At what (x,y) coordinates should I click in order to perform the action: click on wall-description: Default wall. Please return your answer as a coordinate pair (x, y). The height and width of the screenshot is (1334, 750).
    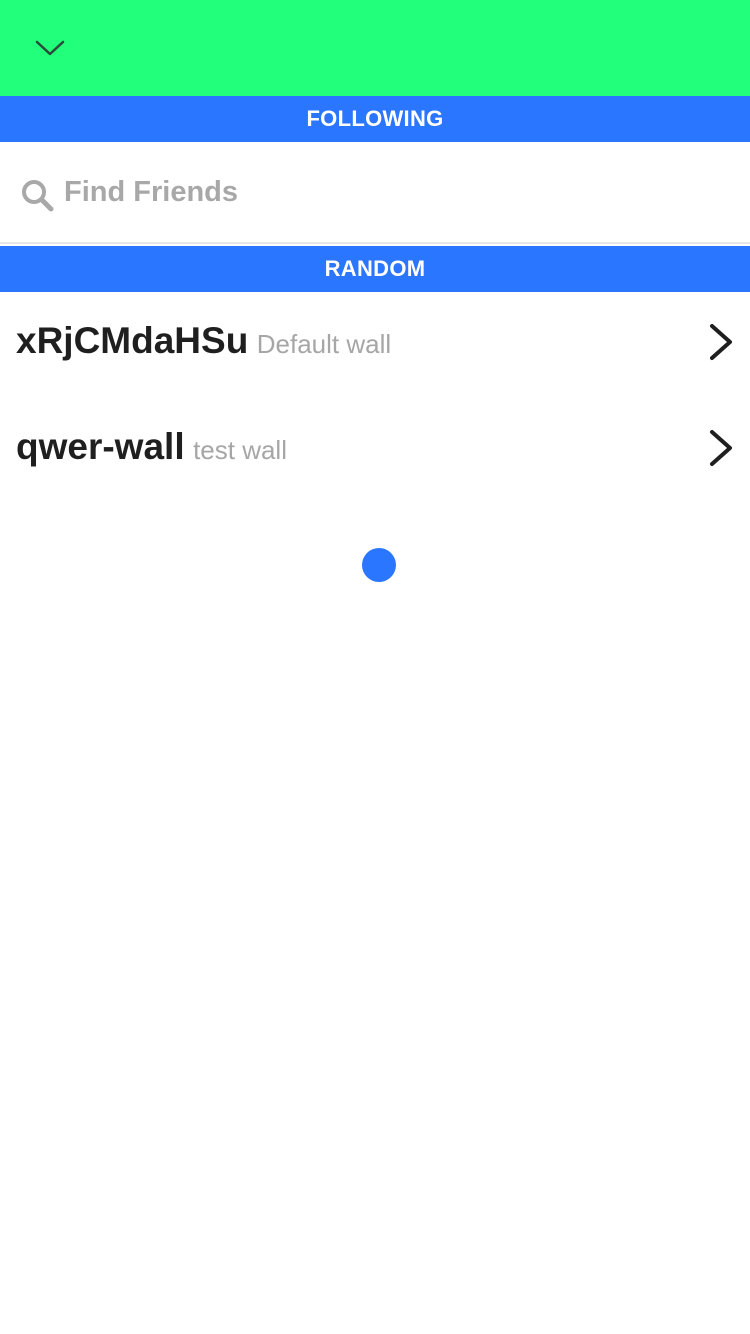
    Looking at the image, I should click on (324, 344).